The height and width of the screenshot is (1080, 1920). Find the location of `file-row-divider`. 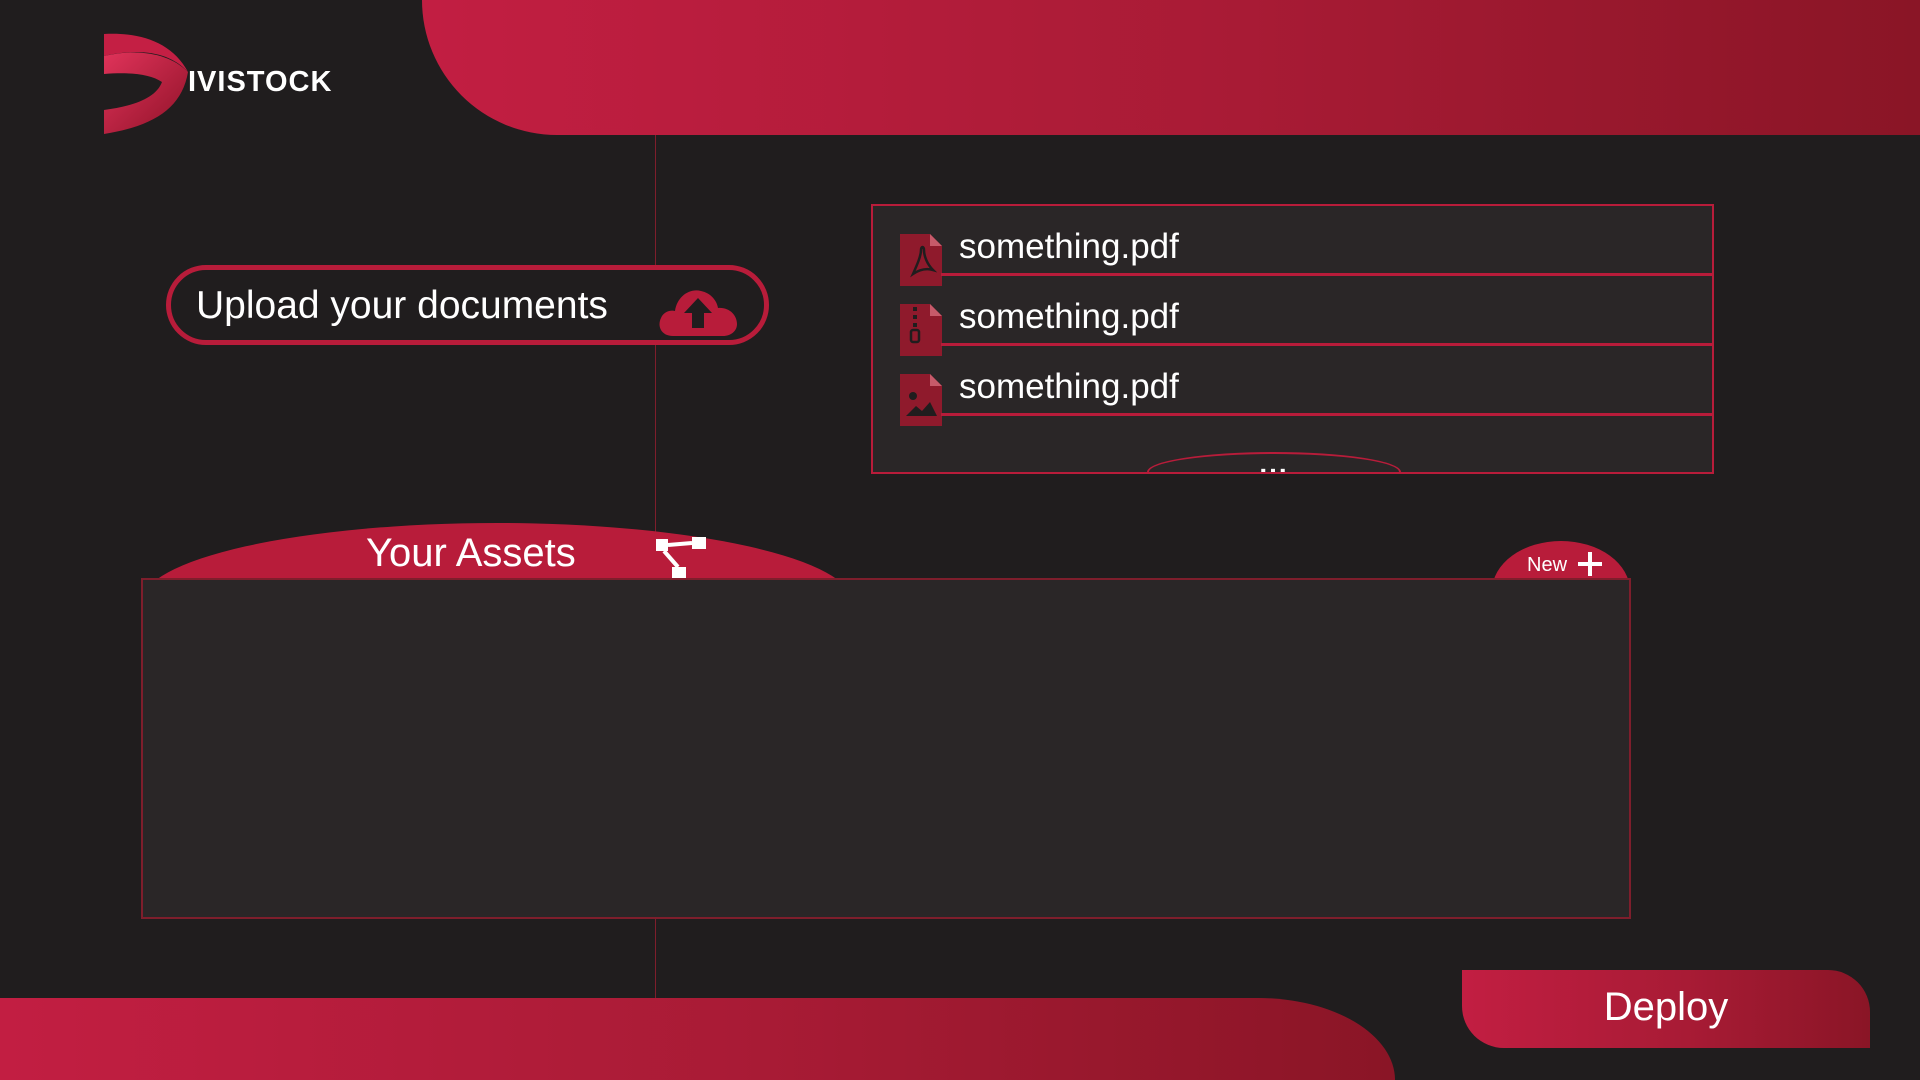

file-row-divider is located at coordinates (1326, 414).